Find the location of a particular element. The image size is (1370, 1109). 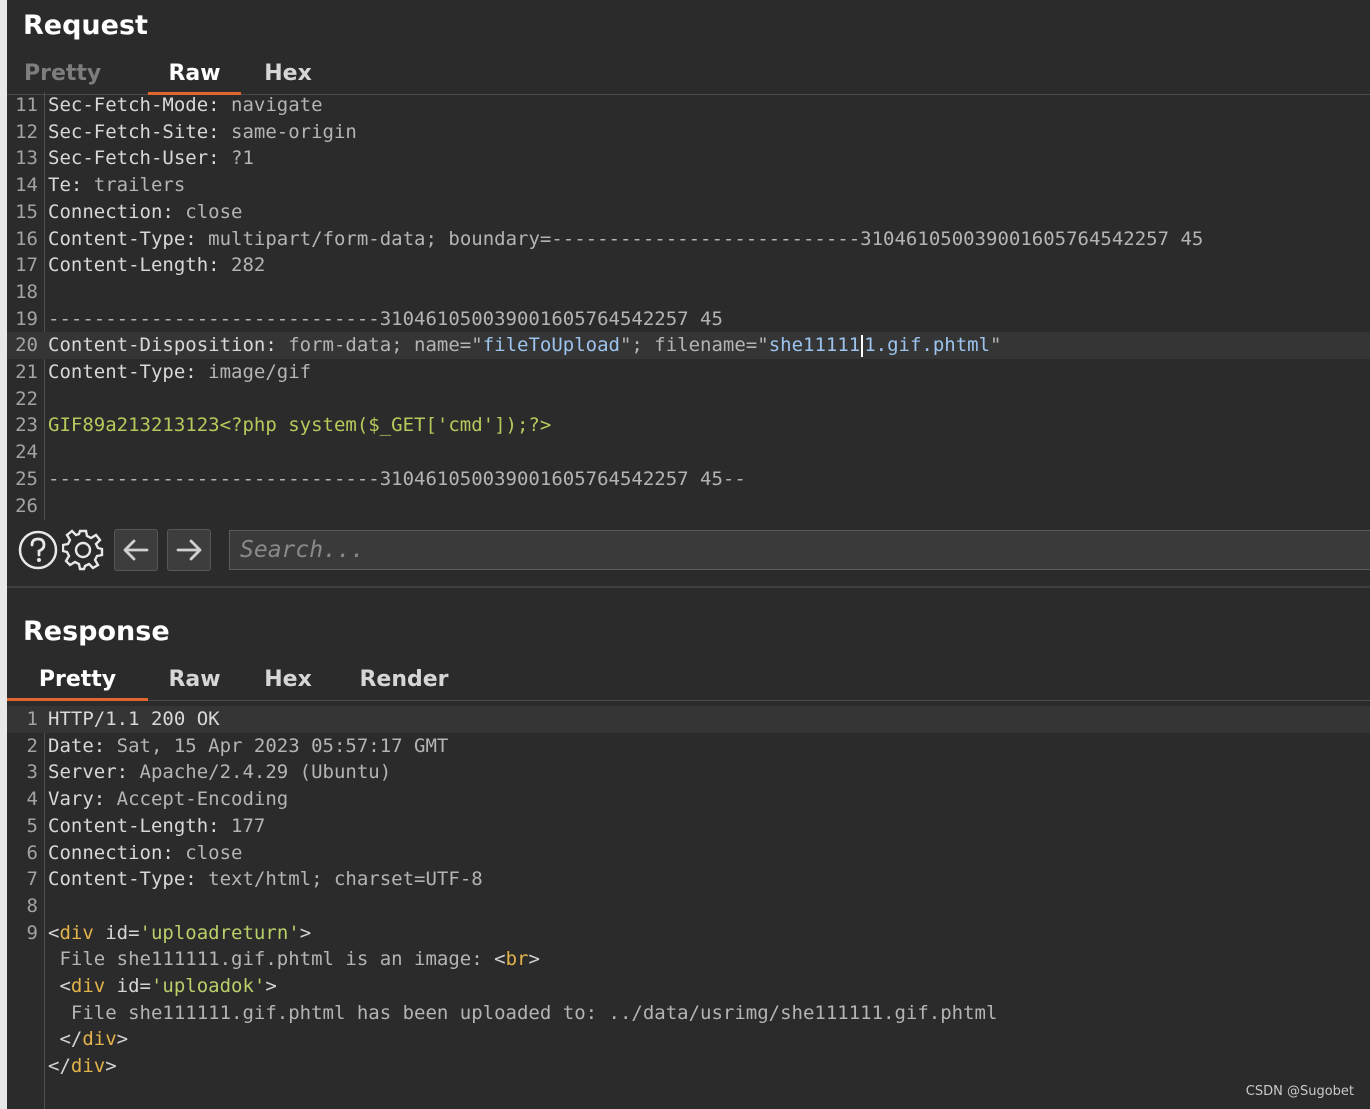

forward-button is located at coordinates (189, 550).